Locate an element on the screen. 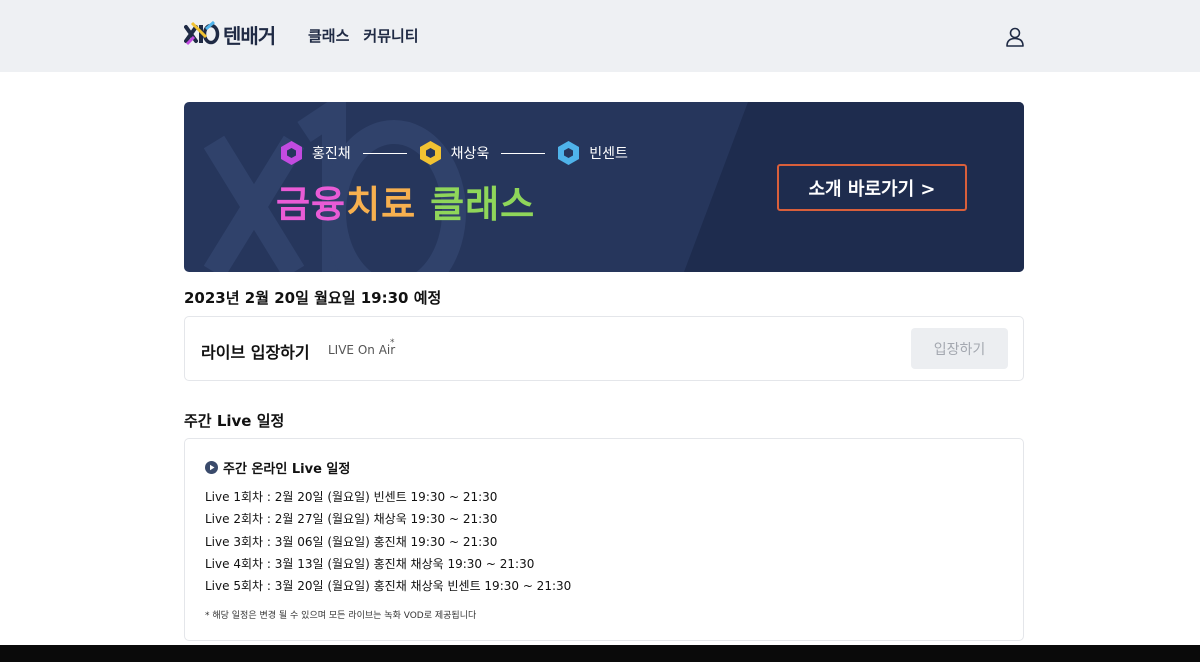 The height and width of the screenshot is (662, 1200). enter-button: 입장하기 is located at coordinates (959, 348).